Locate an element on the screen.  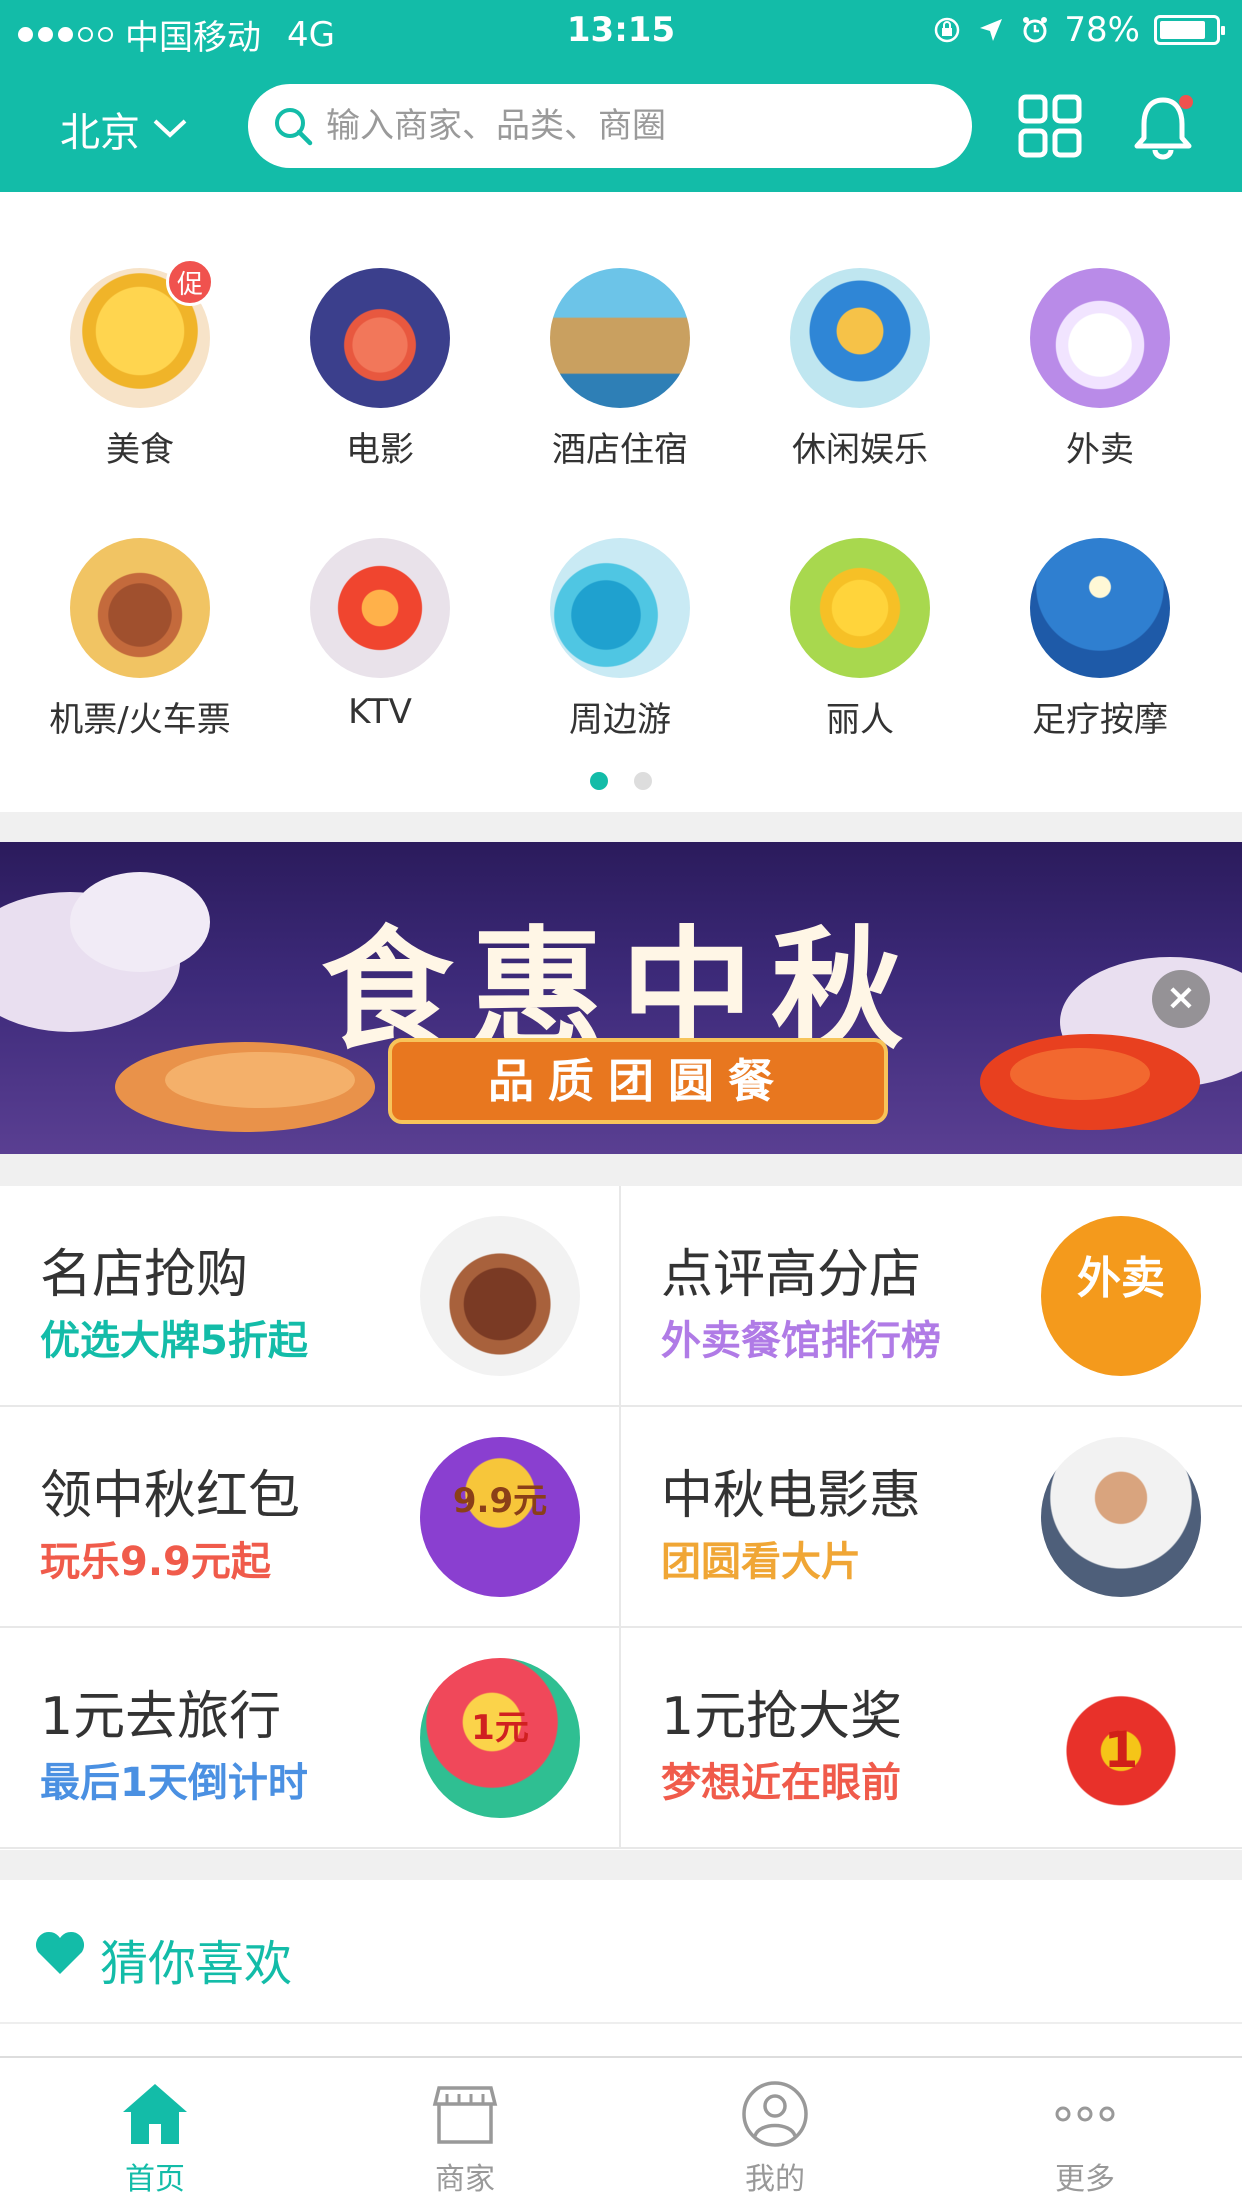
category-label: 丽人 is located at coordinates (860, 720).